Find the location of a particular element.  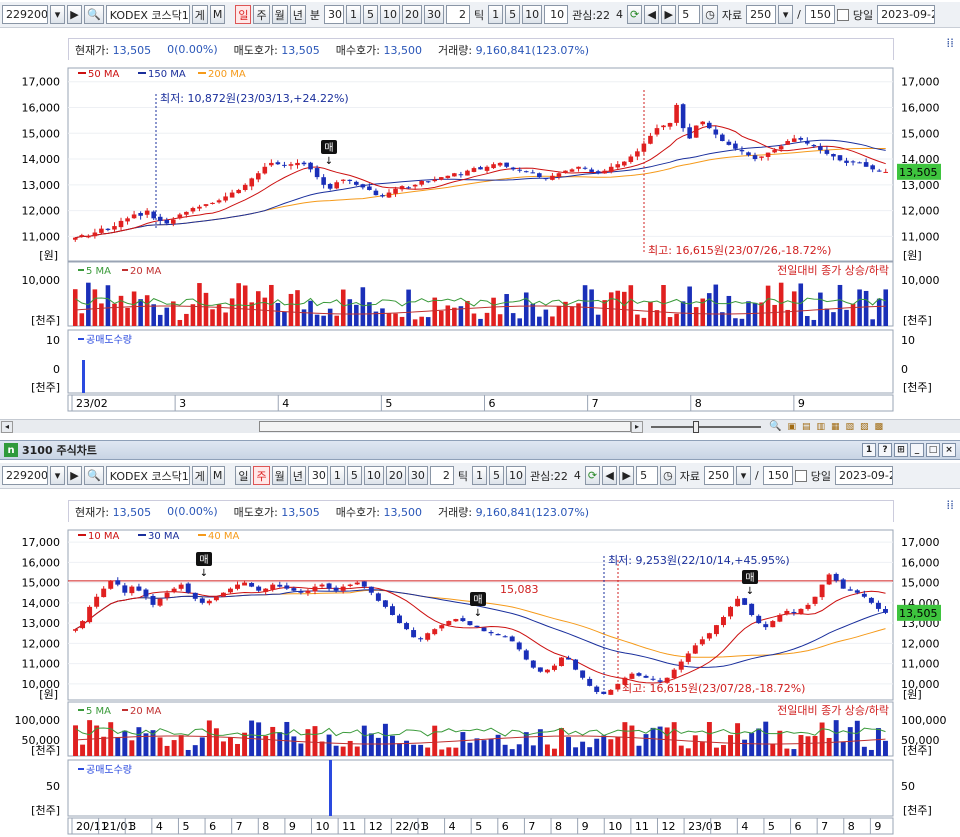

scroll-track is located at coordinates (136, 427).